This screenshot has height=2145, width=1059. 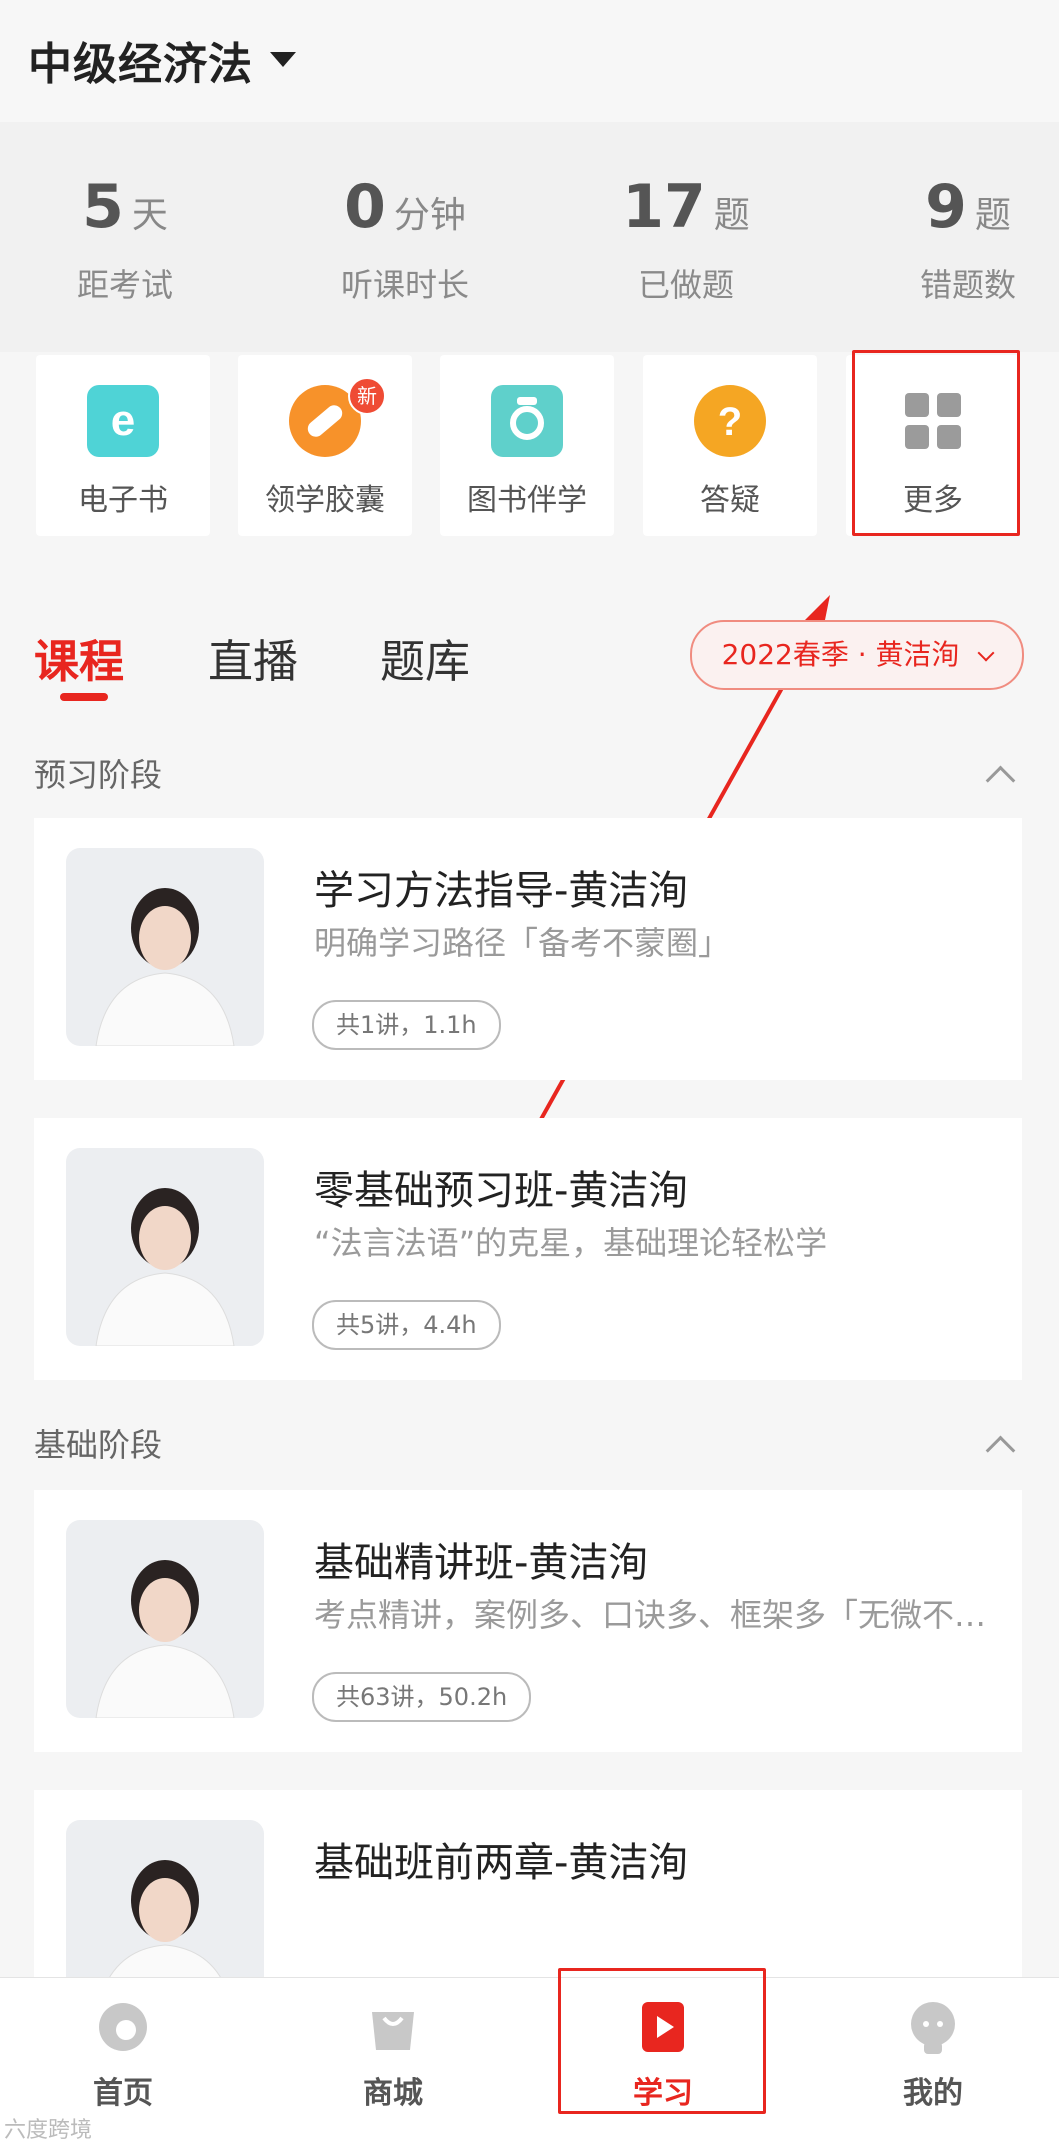 What do you see at coordinates (422, 1697) in the screenshot?
I see `course-meta-badge: 共63讲，50.2h` at bounding box center [422, 1697].